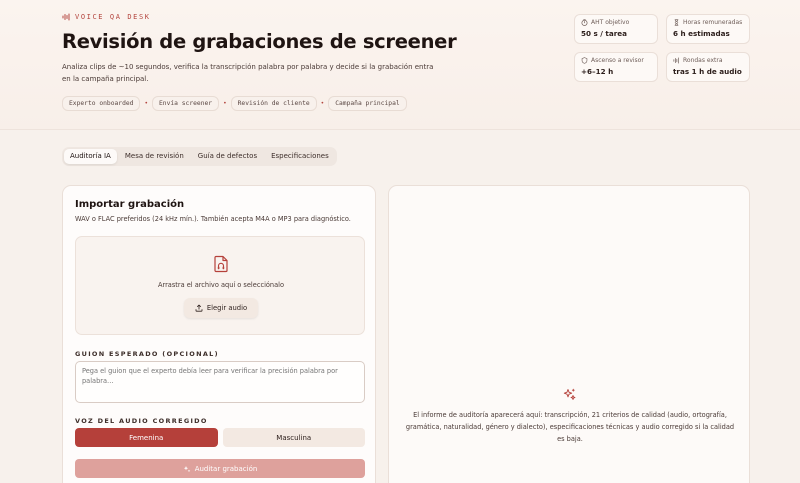 The height and width of the screenshot is (483, 800). What do you see at coordinates (221, 264) in the screenshot?
I see `audio-file-icon` at bounding box center [221, 264].